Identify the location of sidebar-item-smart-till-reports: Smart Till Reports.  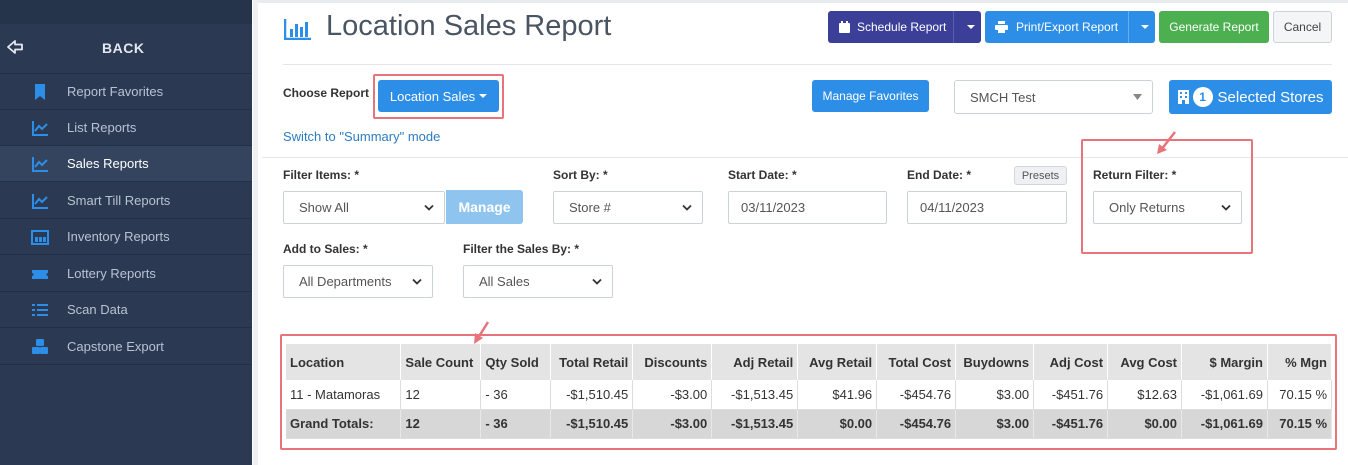
(126, 201).